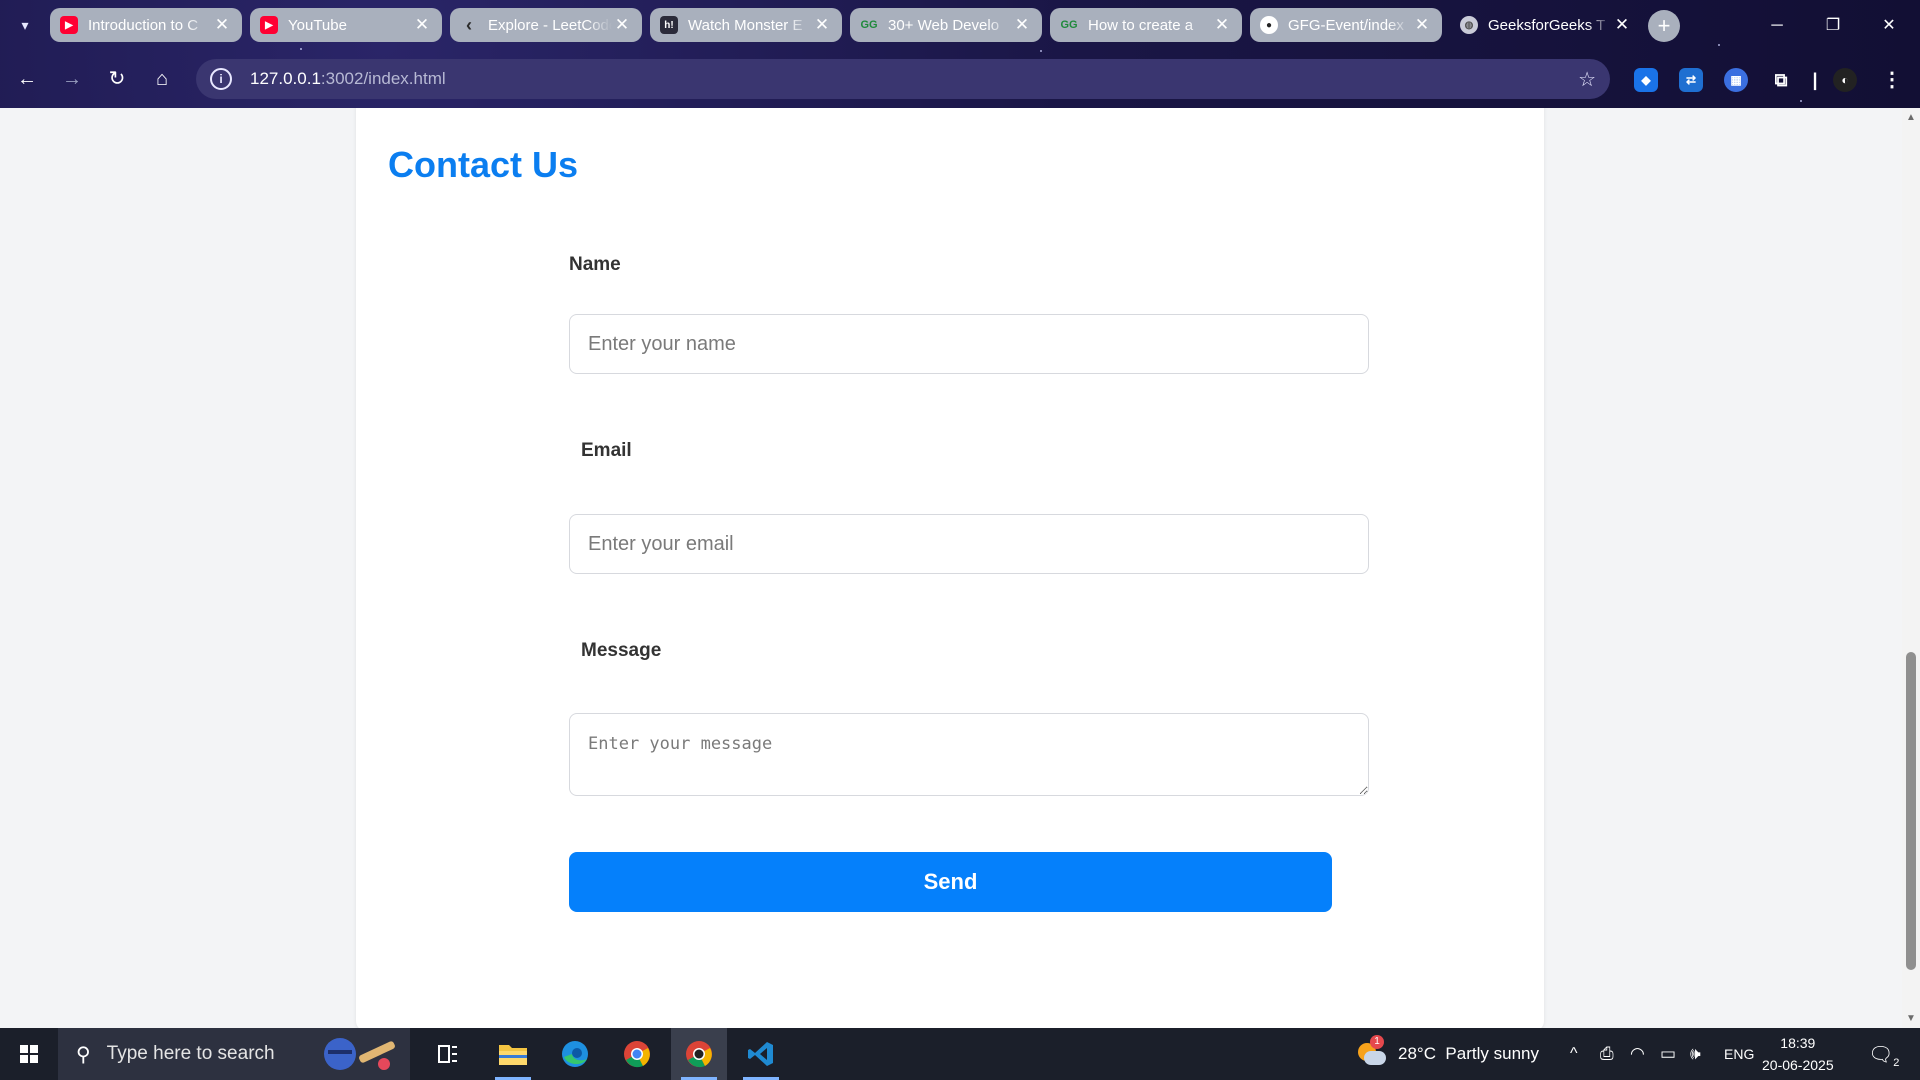 This screenshot has width=1920, height=1080. Describe the element at coordinates (1468, 1053) in the screenshot. I see `weather-text: 28°C Partly sunny` at that location.